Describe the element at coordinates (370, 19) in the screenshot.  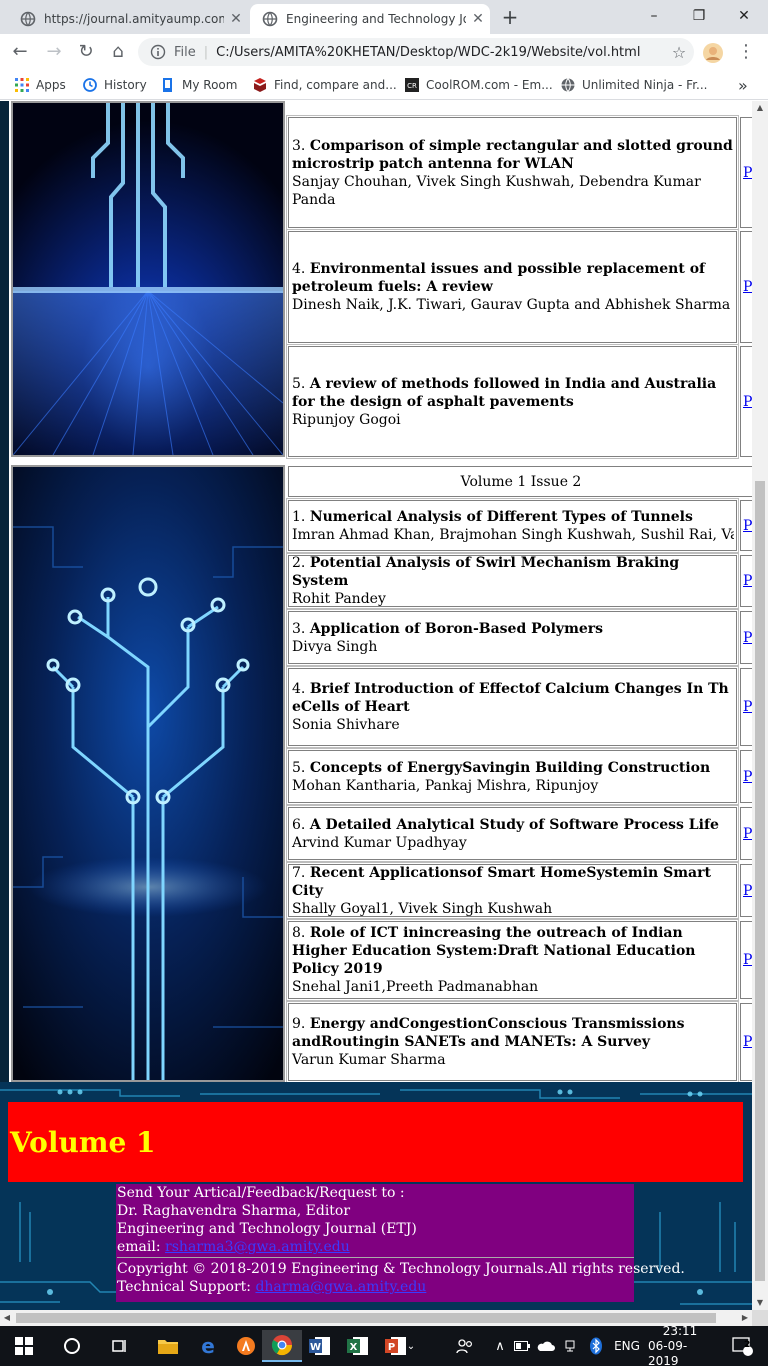
I see `tab-engineering-technology: Engineering and Technology Jour ✕` at that location.